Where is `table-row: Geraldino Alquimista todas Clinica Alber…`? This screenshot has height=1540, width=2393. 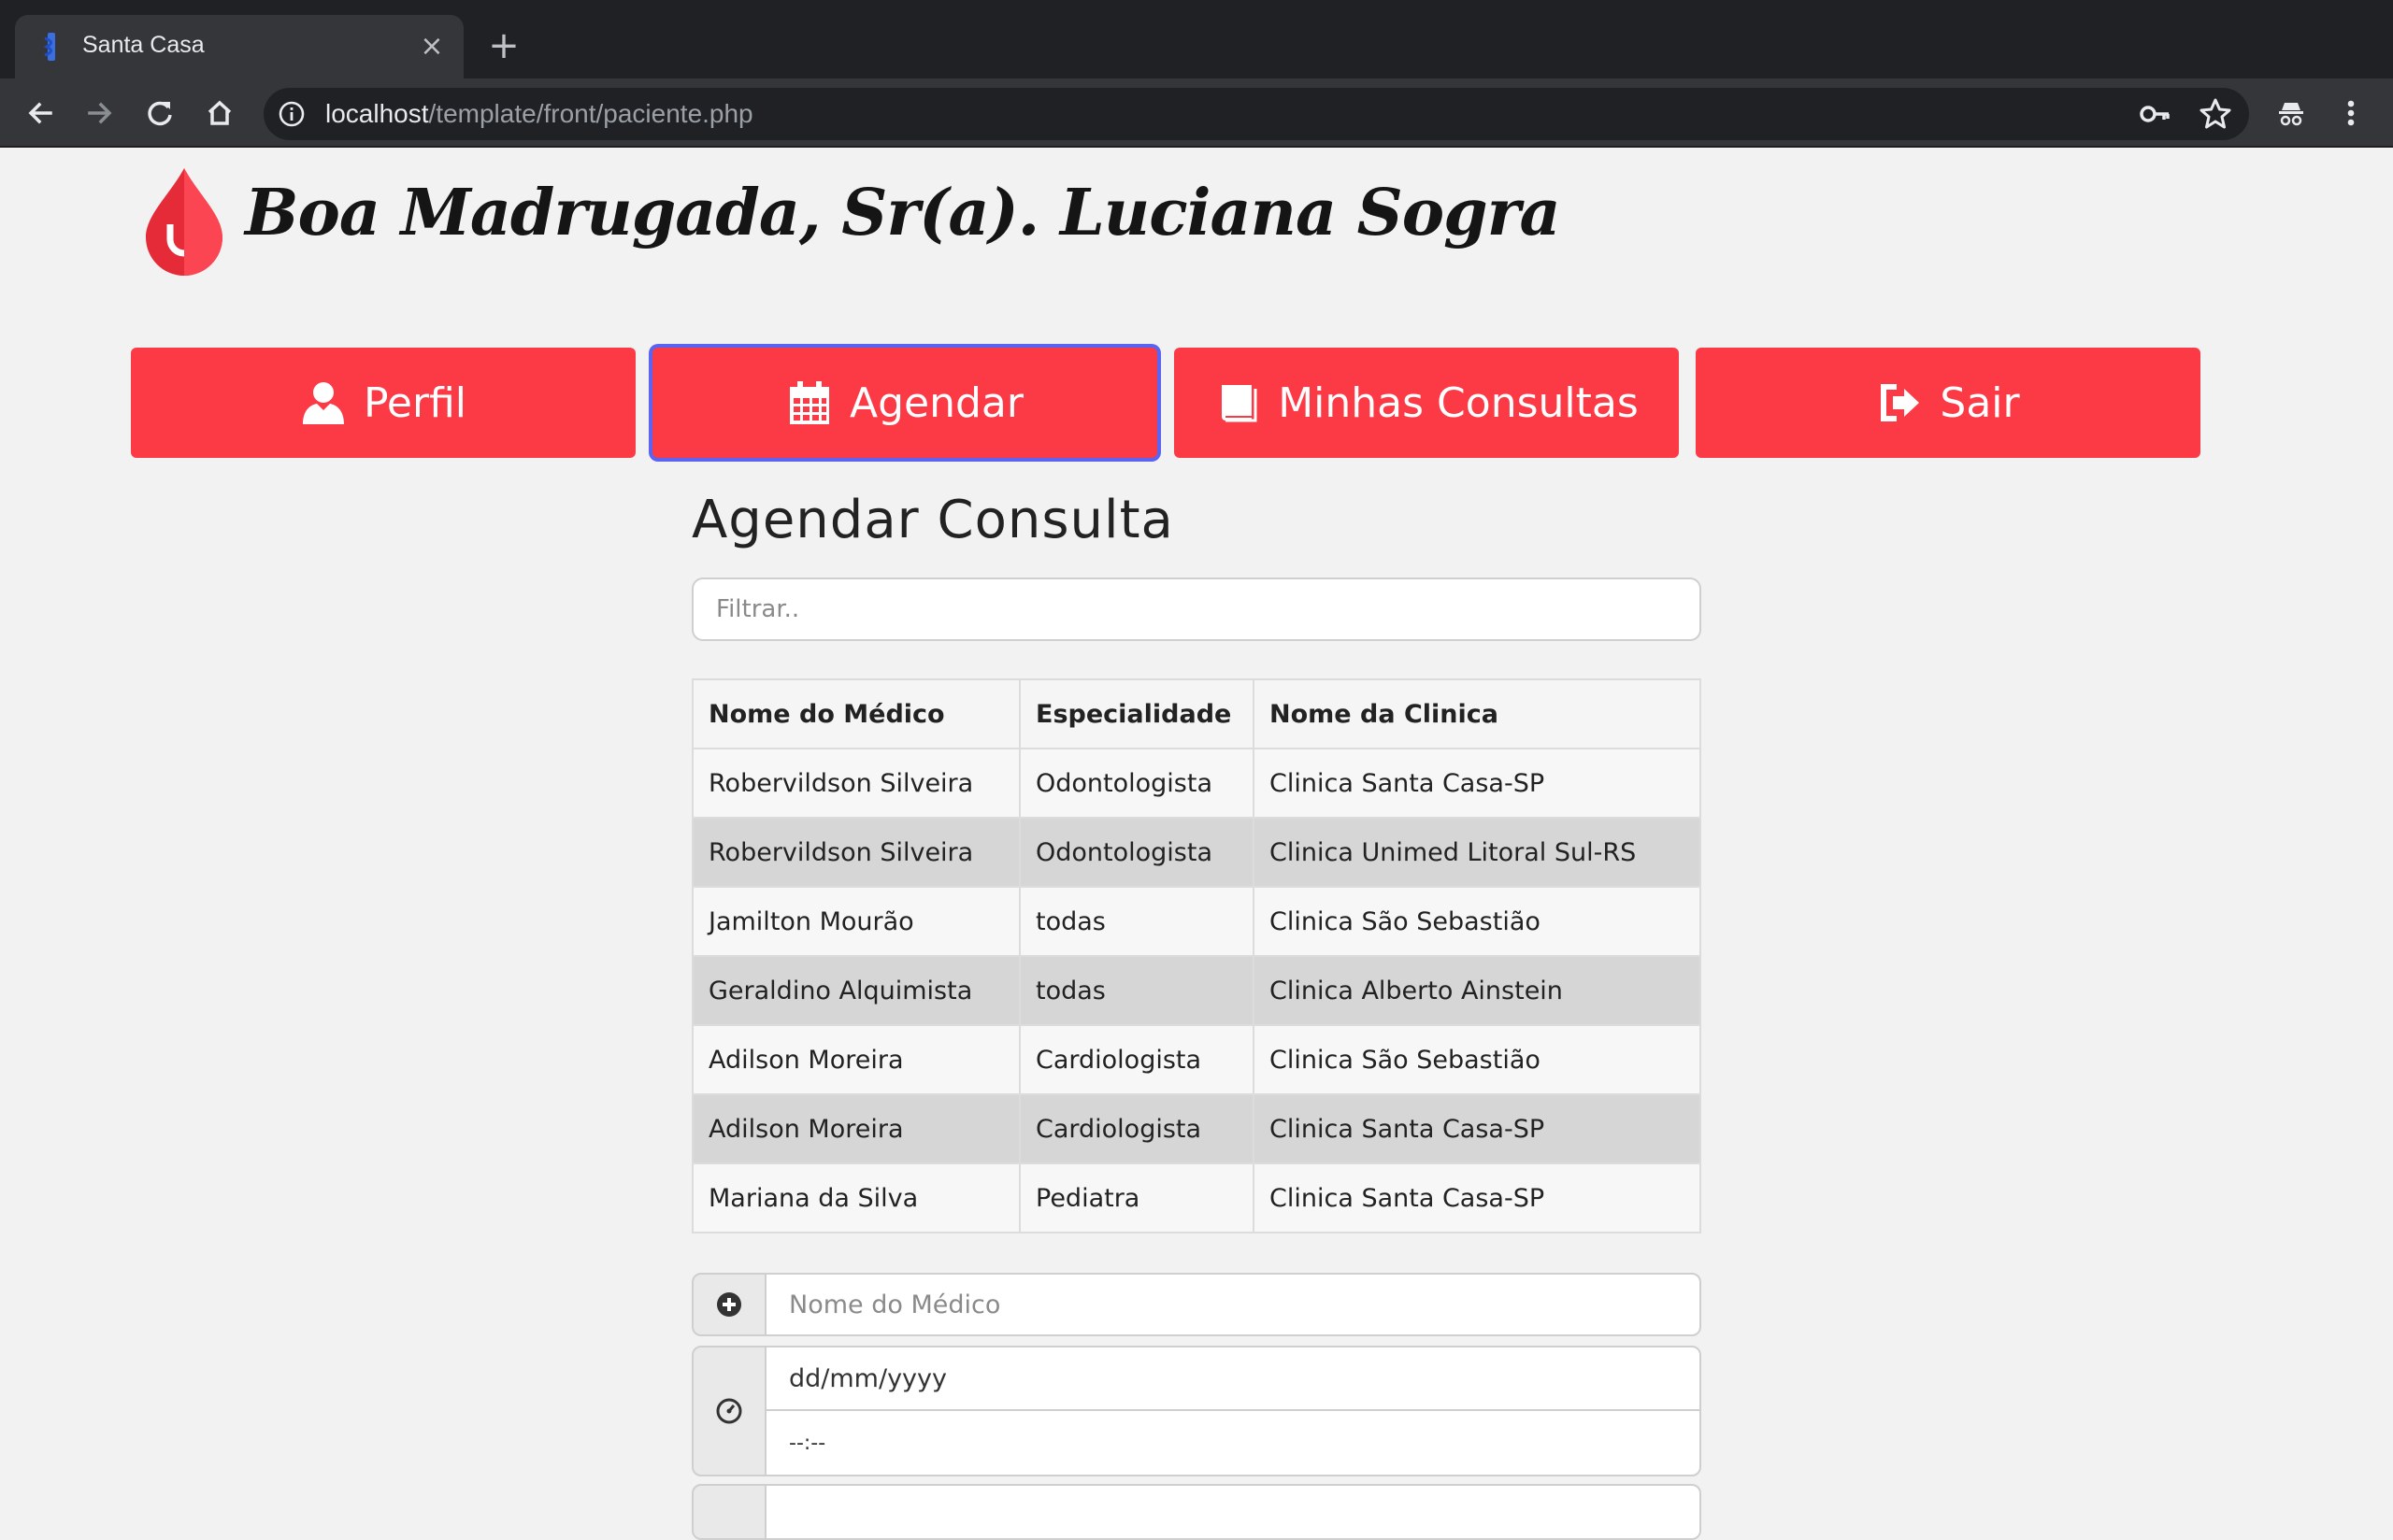 table-row: Geraldino Alquimista todas Clinica Alber… is located at coordinates (1196, 990).